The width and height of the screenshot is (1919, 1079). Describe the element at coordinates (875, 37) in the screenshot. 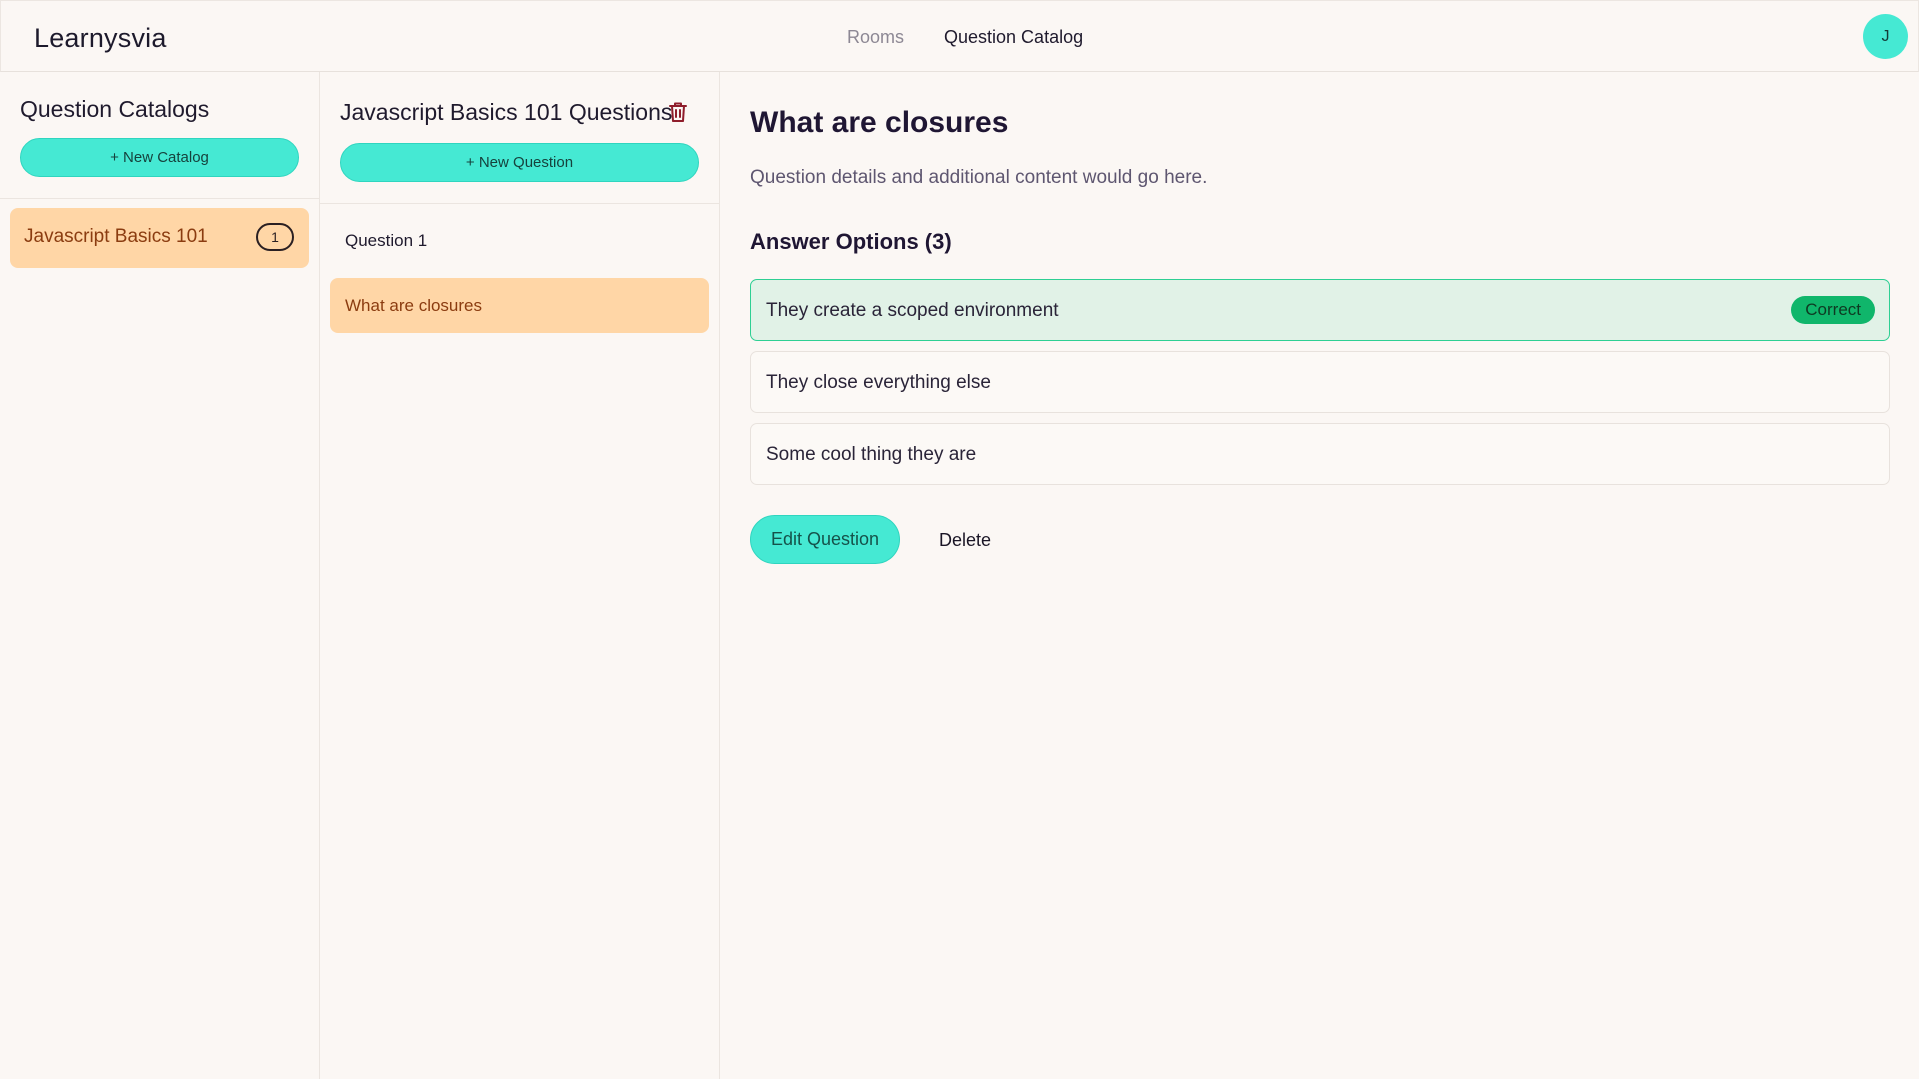

I see `nav-rooms: Rooms` at that location.